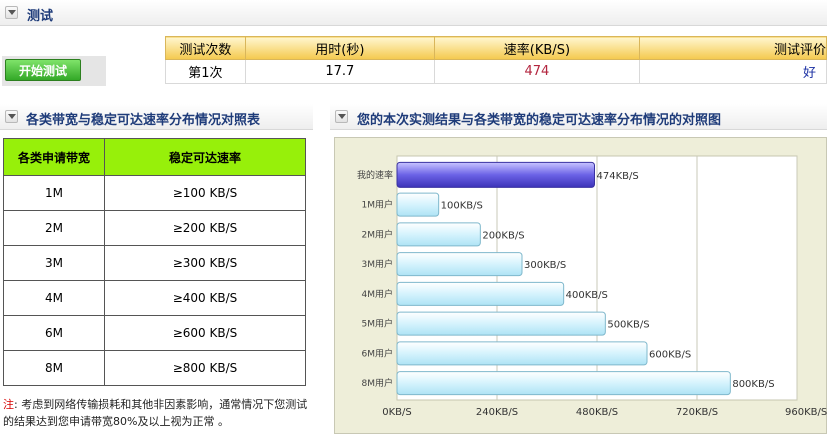 This screenshot has width=827, height=439. Describe the element at coordinates (54, 157) in the screenshot. I see `header-bandwidth: 各类申请带宽` at that location.